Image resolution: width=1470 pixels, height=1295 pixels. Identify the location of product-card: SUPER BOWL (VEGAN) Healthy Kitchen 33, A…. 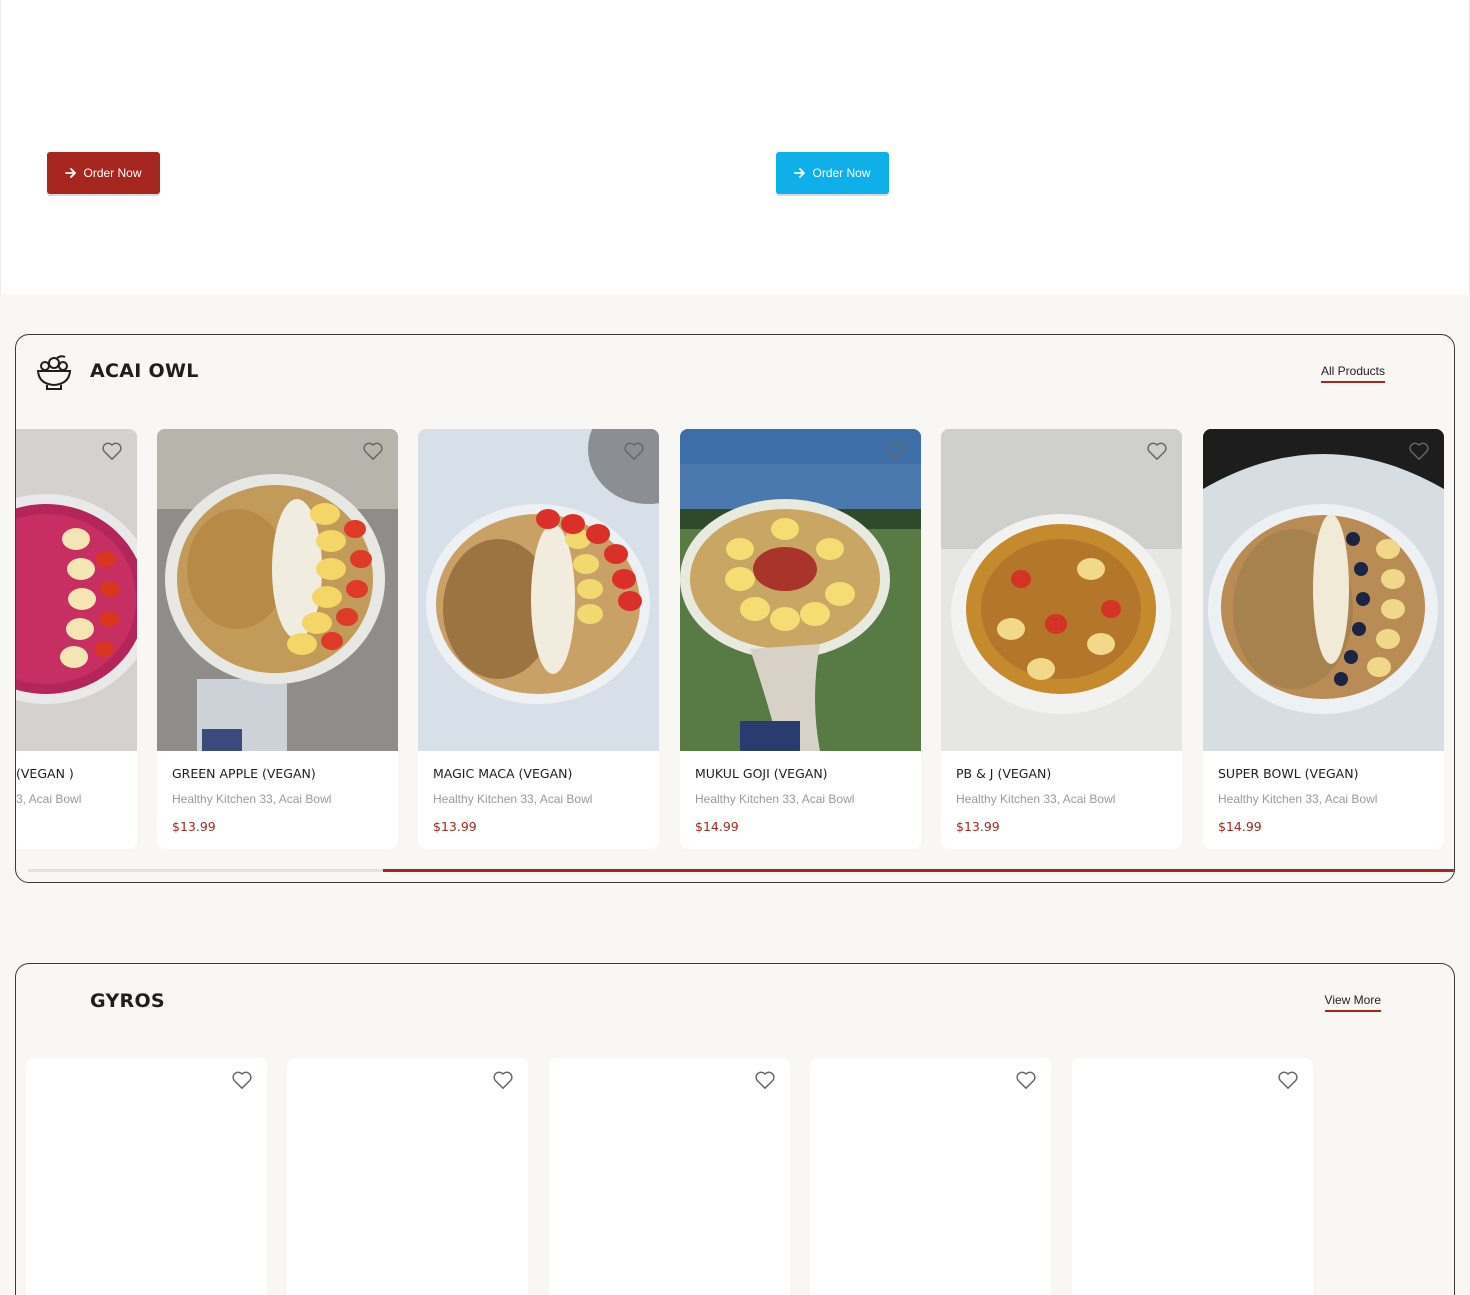
(1323, 639).